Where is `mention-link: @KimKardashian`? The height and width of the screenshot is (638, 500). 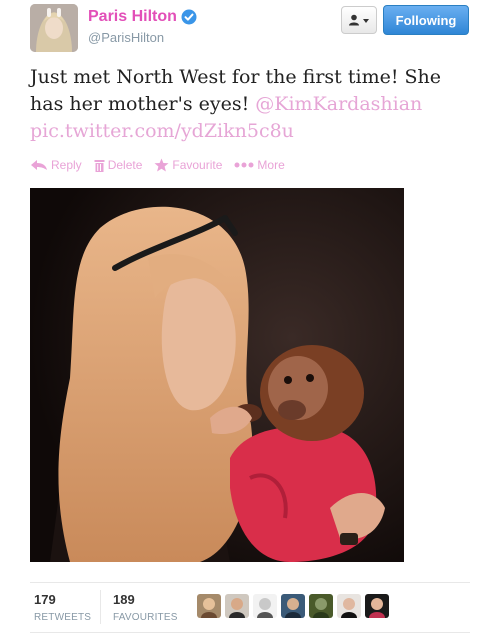
mention-link: @KimKardashian is located at coordinates (338, 104).